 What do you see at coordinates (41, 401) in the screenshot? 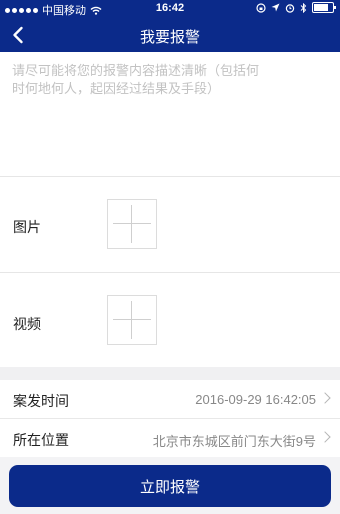
I see `incident-time-label: 案发时间` at bounding box center [41, 401].